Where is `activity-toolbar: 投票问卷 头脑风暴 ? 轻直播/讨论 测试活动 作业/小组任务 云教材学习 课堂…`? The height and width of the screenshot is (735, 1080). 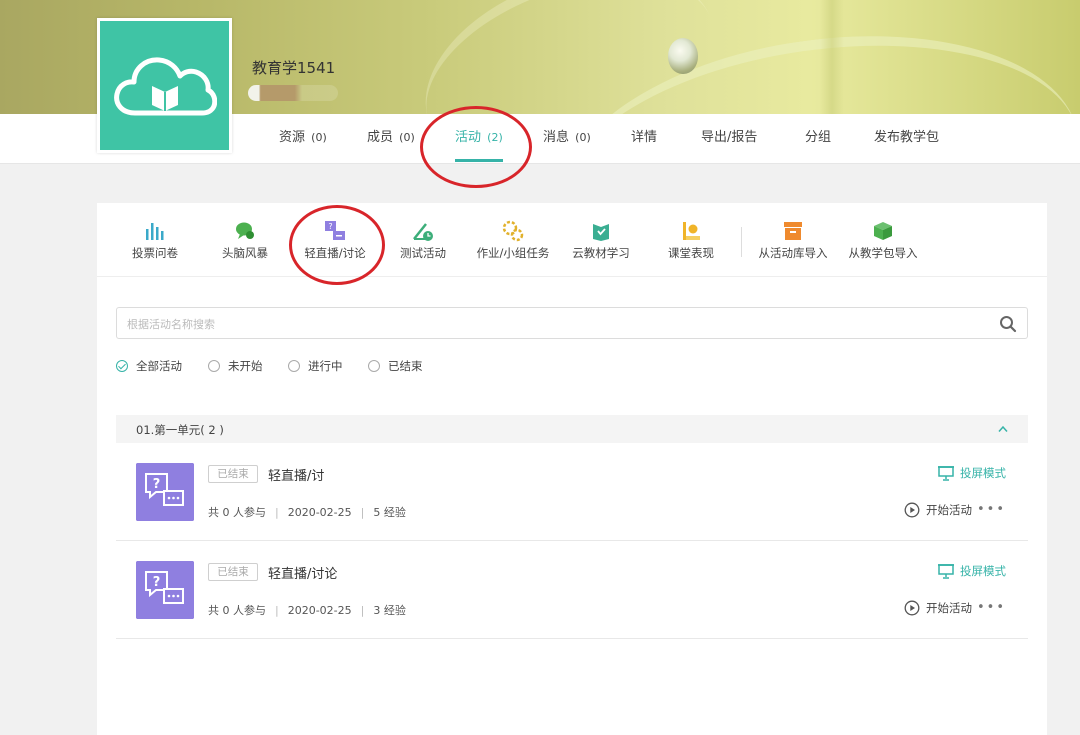 activity-toolbar: 投票问卷 头脑风暴 ? 轻直播/讨论 测试活动 作业/小组任务 云教材学习 课堂… is located at coordinates (572, 240).